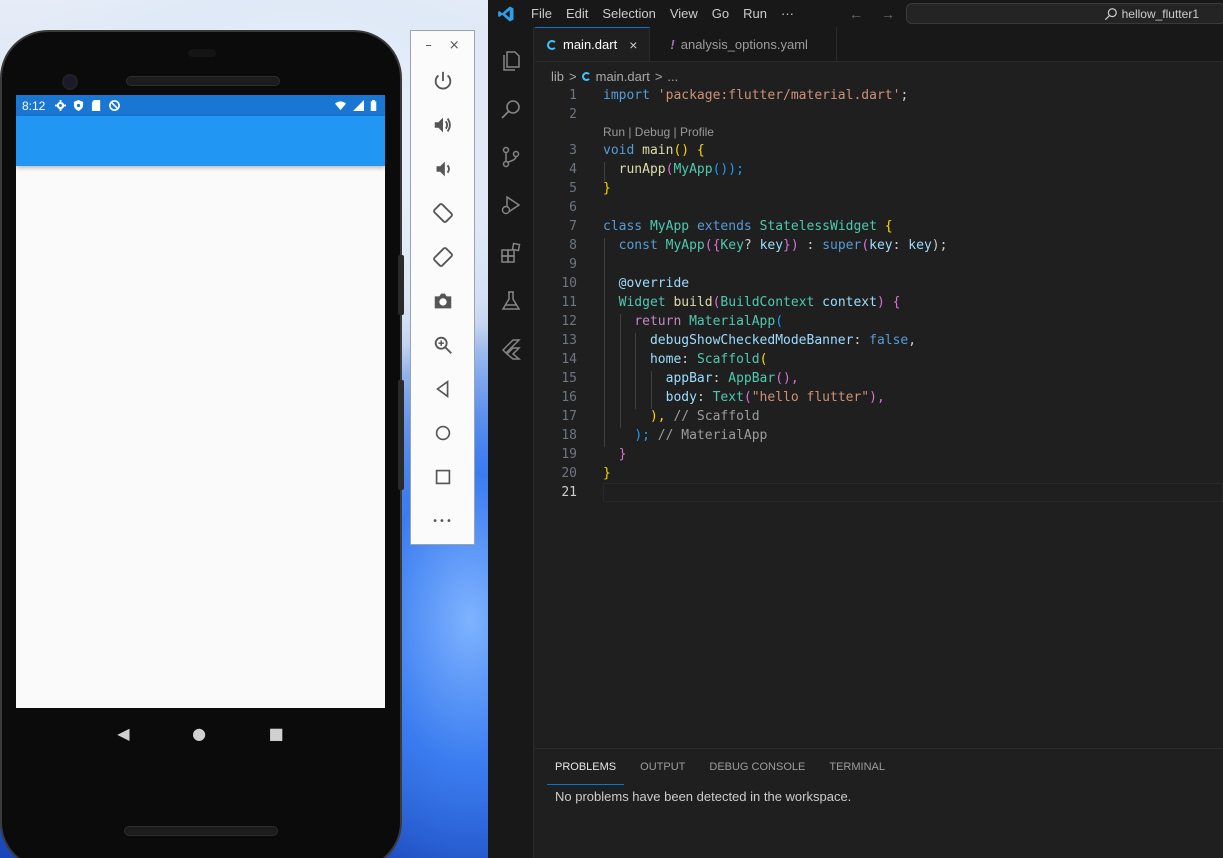 This screenshot has width=1223, height=858. I want to click on yaml-file-icon: !, so click(672, 44).